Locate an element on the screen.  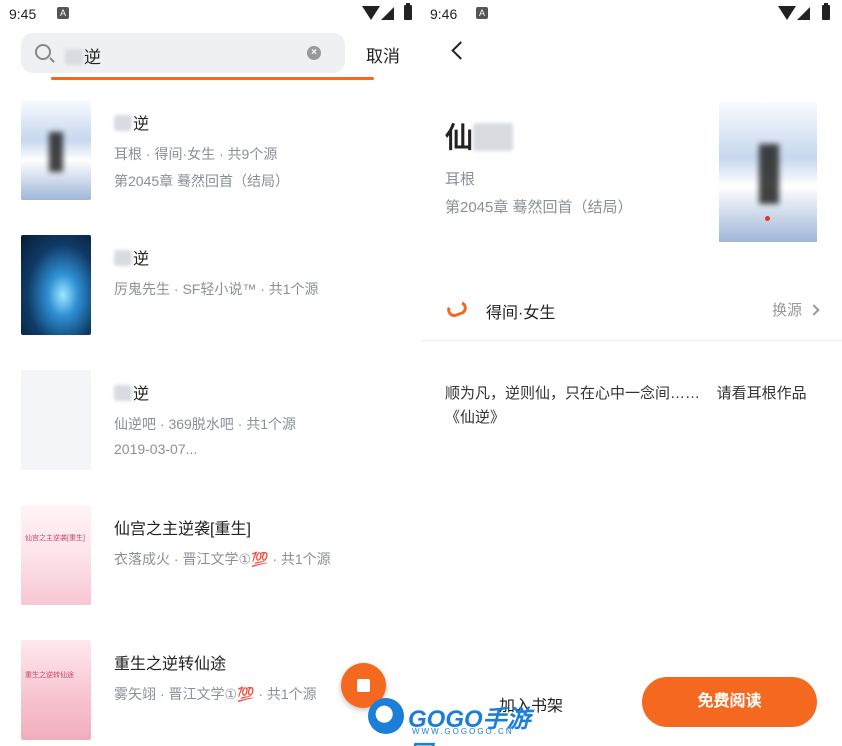
result-title: 重生之逆转仙途 is located at coordinates (170, 664).